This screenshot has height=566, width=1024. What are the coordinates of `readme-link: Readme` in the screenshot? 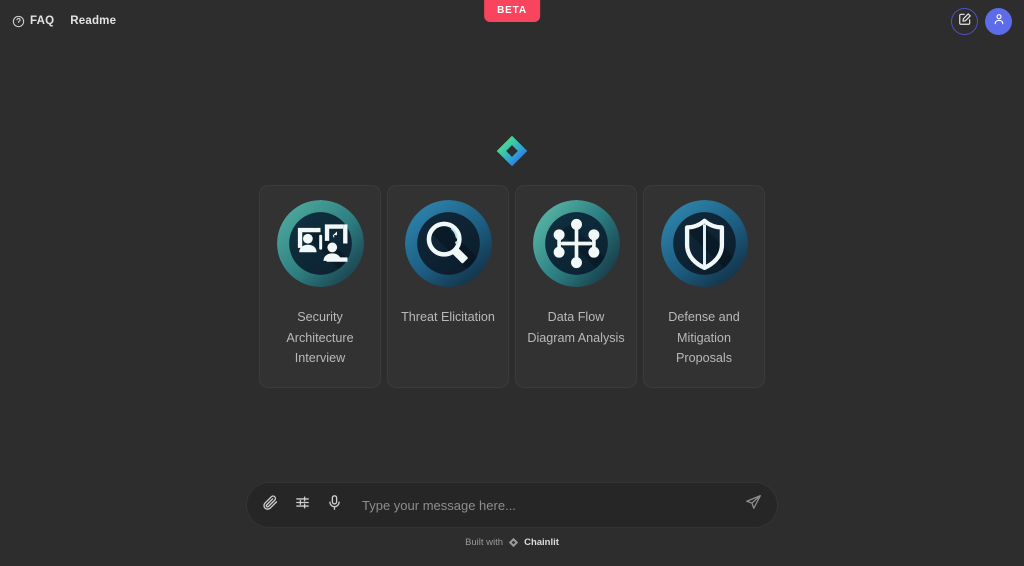 It's located at (93, 21).